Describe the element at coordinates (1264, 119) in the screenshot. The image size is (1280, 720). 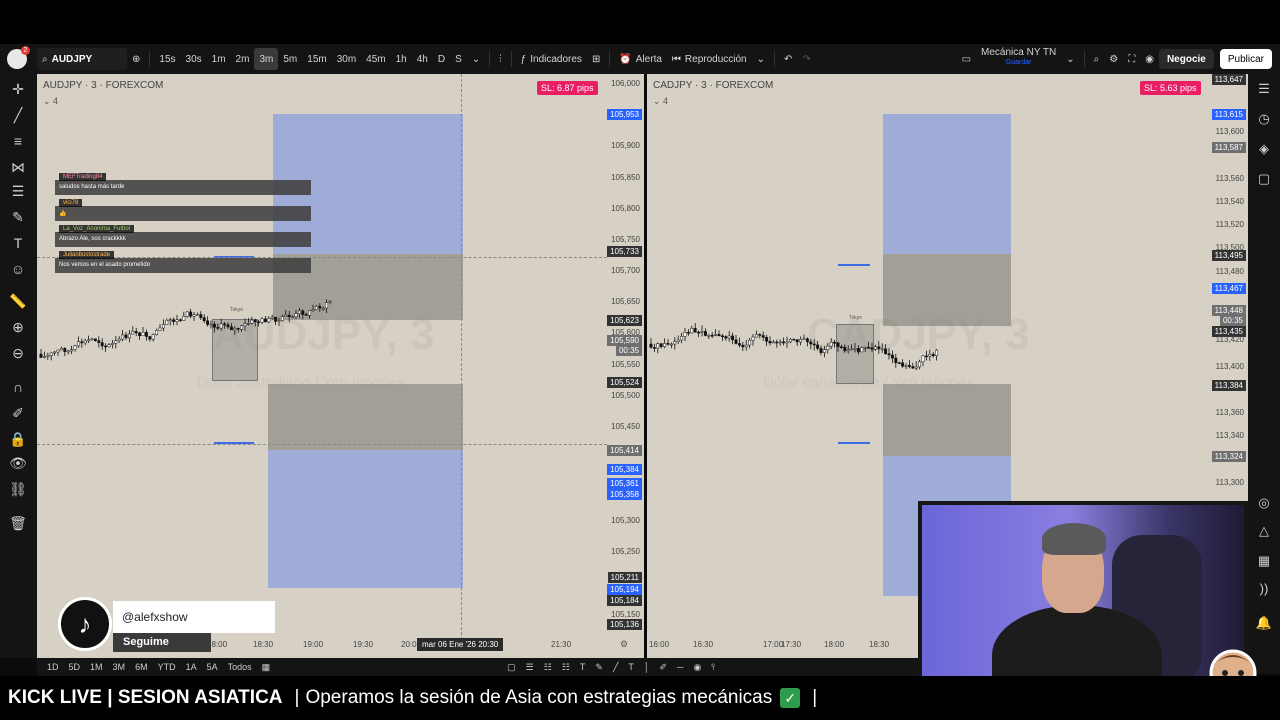
I see `clock-icon: ◷` at that location.